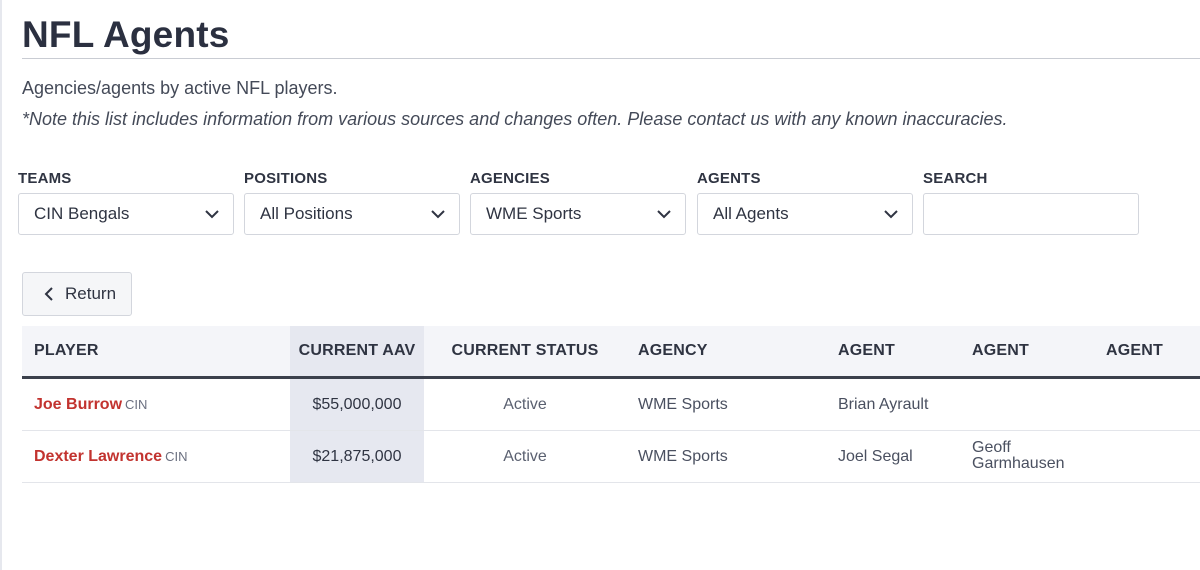 This screenshot has width=1200, height=570. I want to click on teams-select: CIN Bengals, so click(126, 214).